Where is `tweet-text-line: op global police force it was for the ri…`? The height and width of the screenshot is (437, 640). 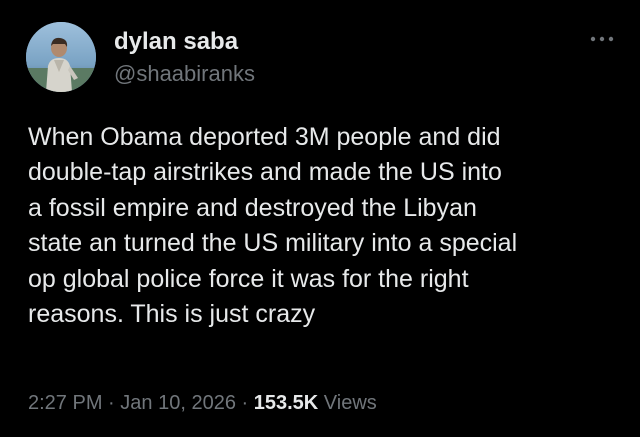 tweet-text-line: op global police force it was for the ri… is located at coordinates (248, 278).